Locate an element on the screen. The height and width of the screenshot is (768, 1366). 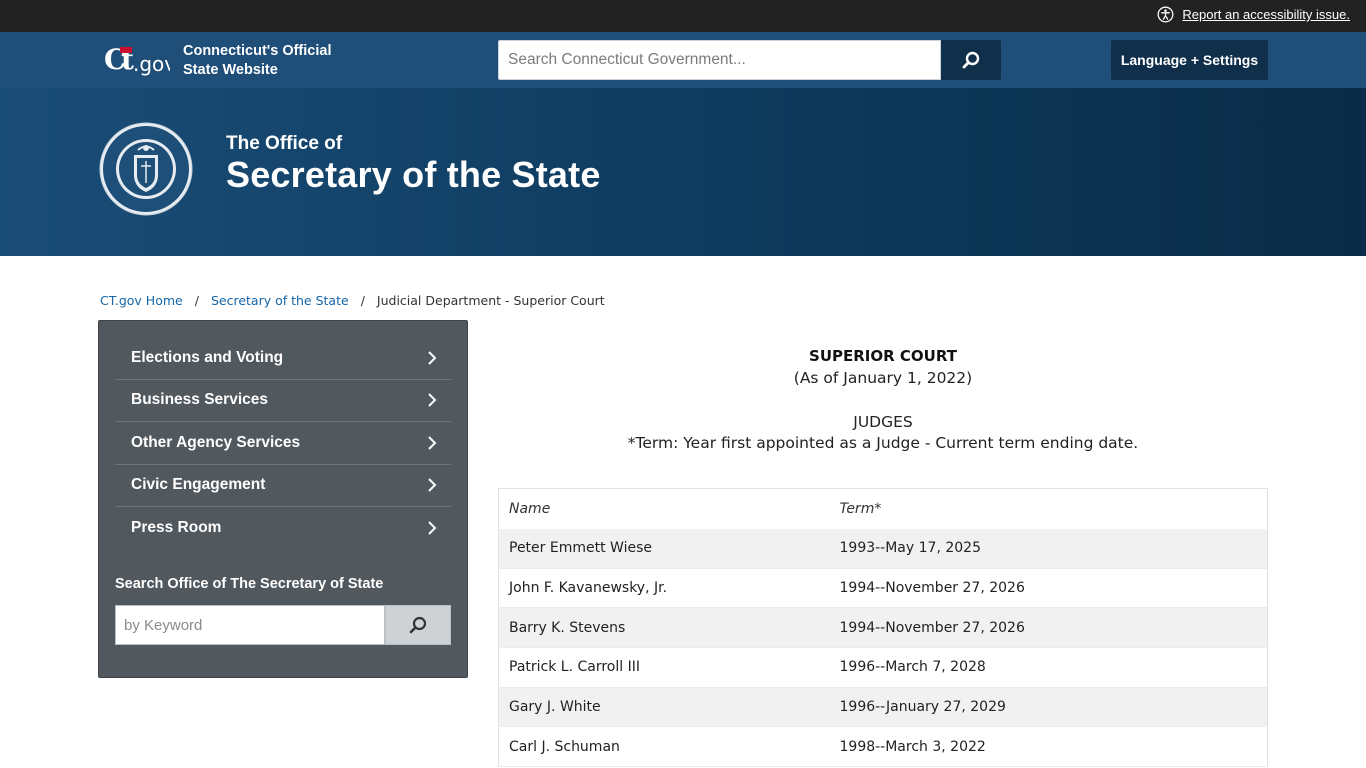
page-title: SUPERIOR COURT is located at coordinates (883, 356).